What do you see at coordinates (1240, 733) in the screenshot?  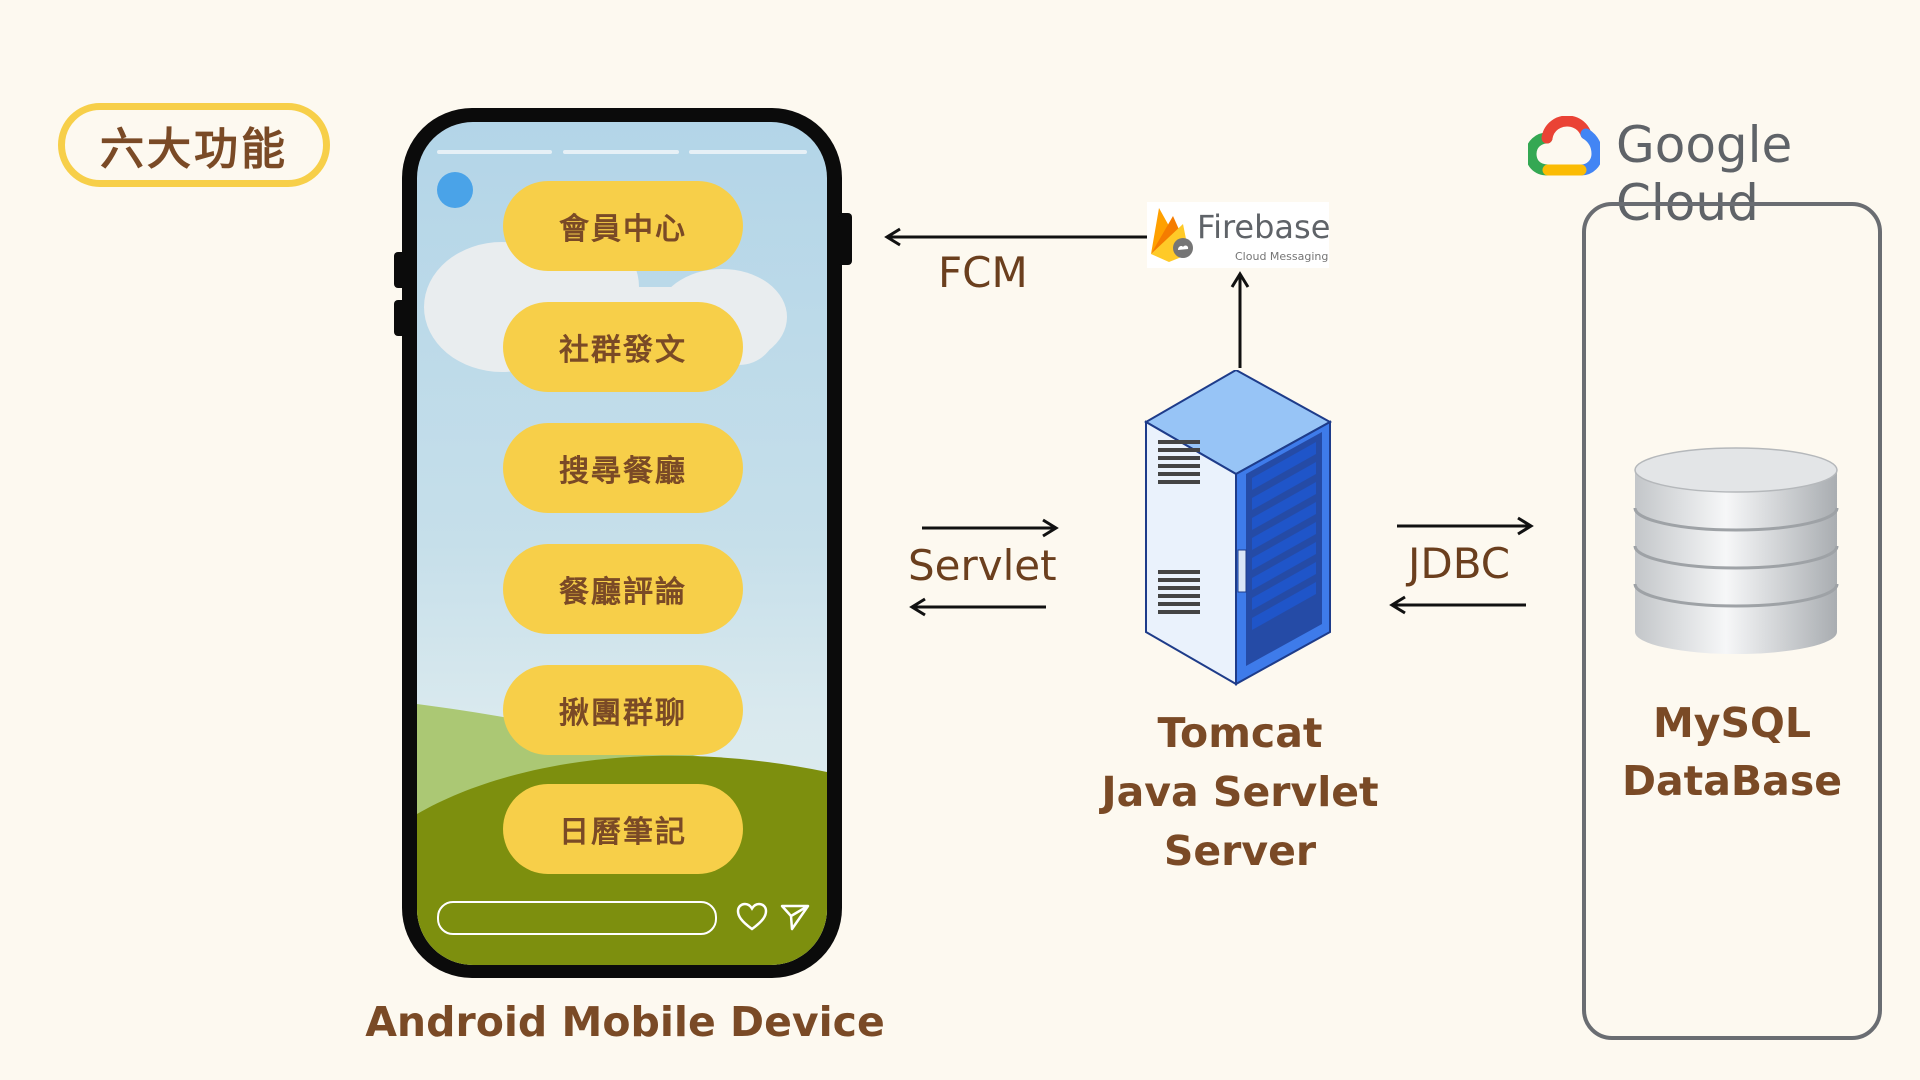 I see `server-caption-line-1: Tomcat` at bounding box center [1240, 733].